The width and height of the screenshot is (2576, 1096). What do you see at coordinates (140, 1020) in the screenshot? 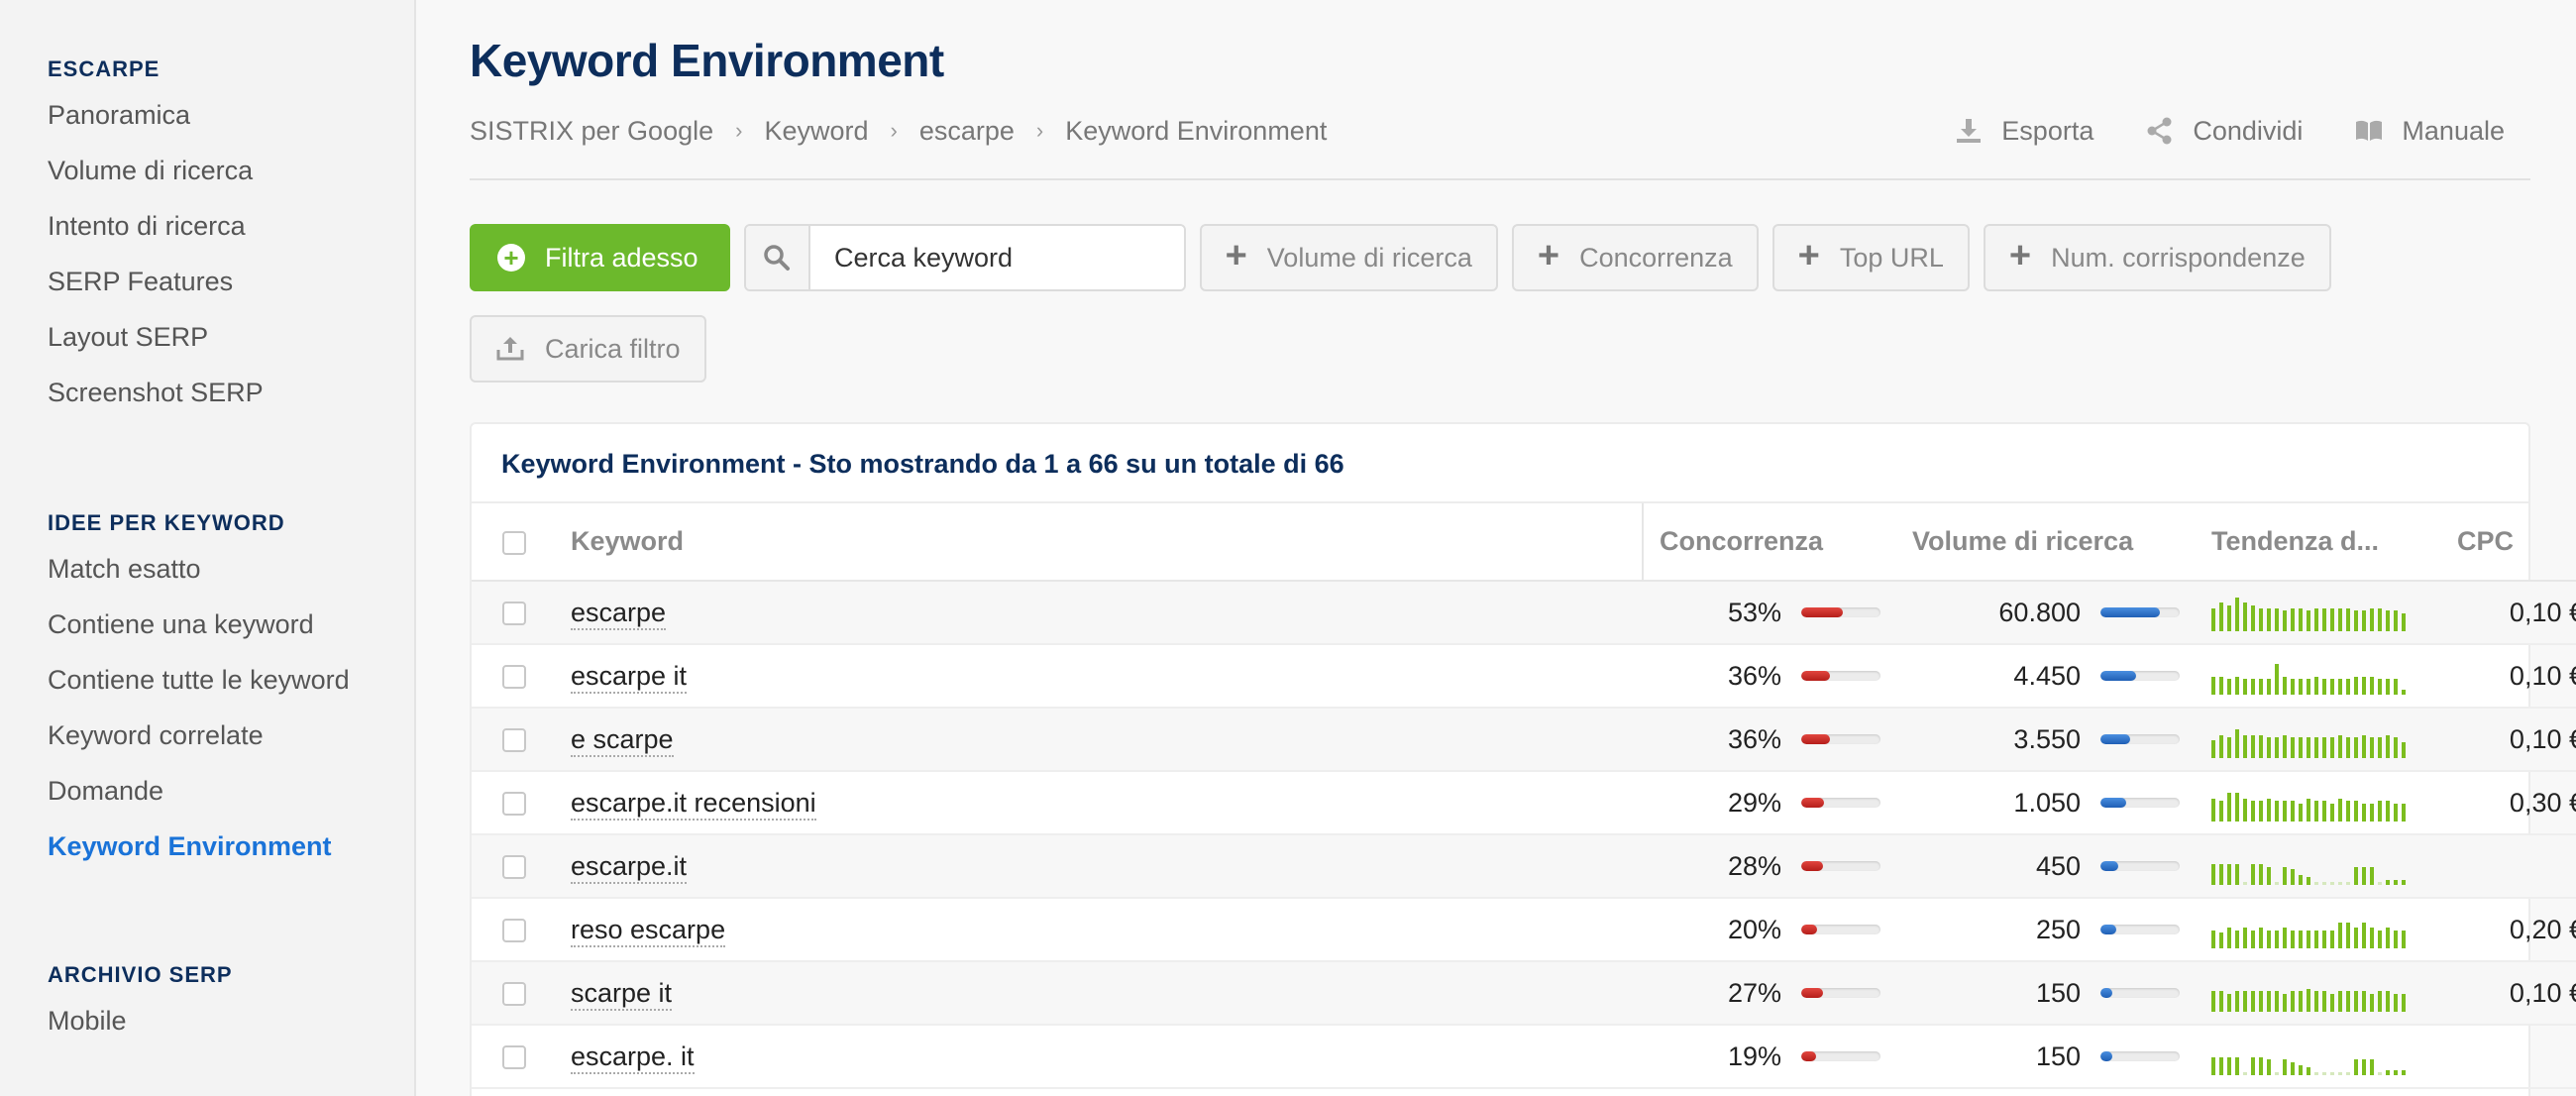
I see `sidebar-item-mobile: Mobile` at bounding box center [140, 1020].